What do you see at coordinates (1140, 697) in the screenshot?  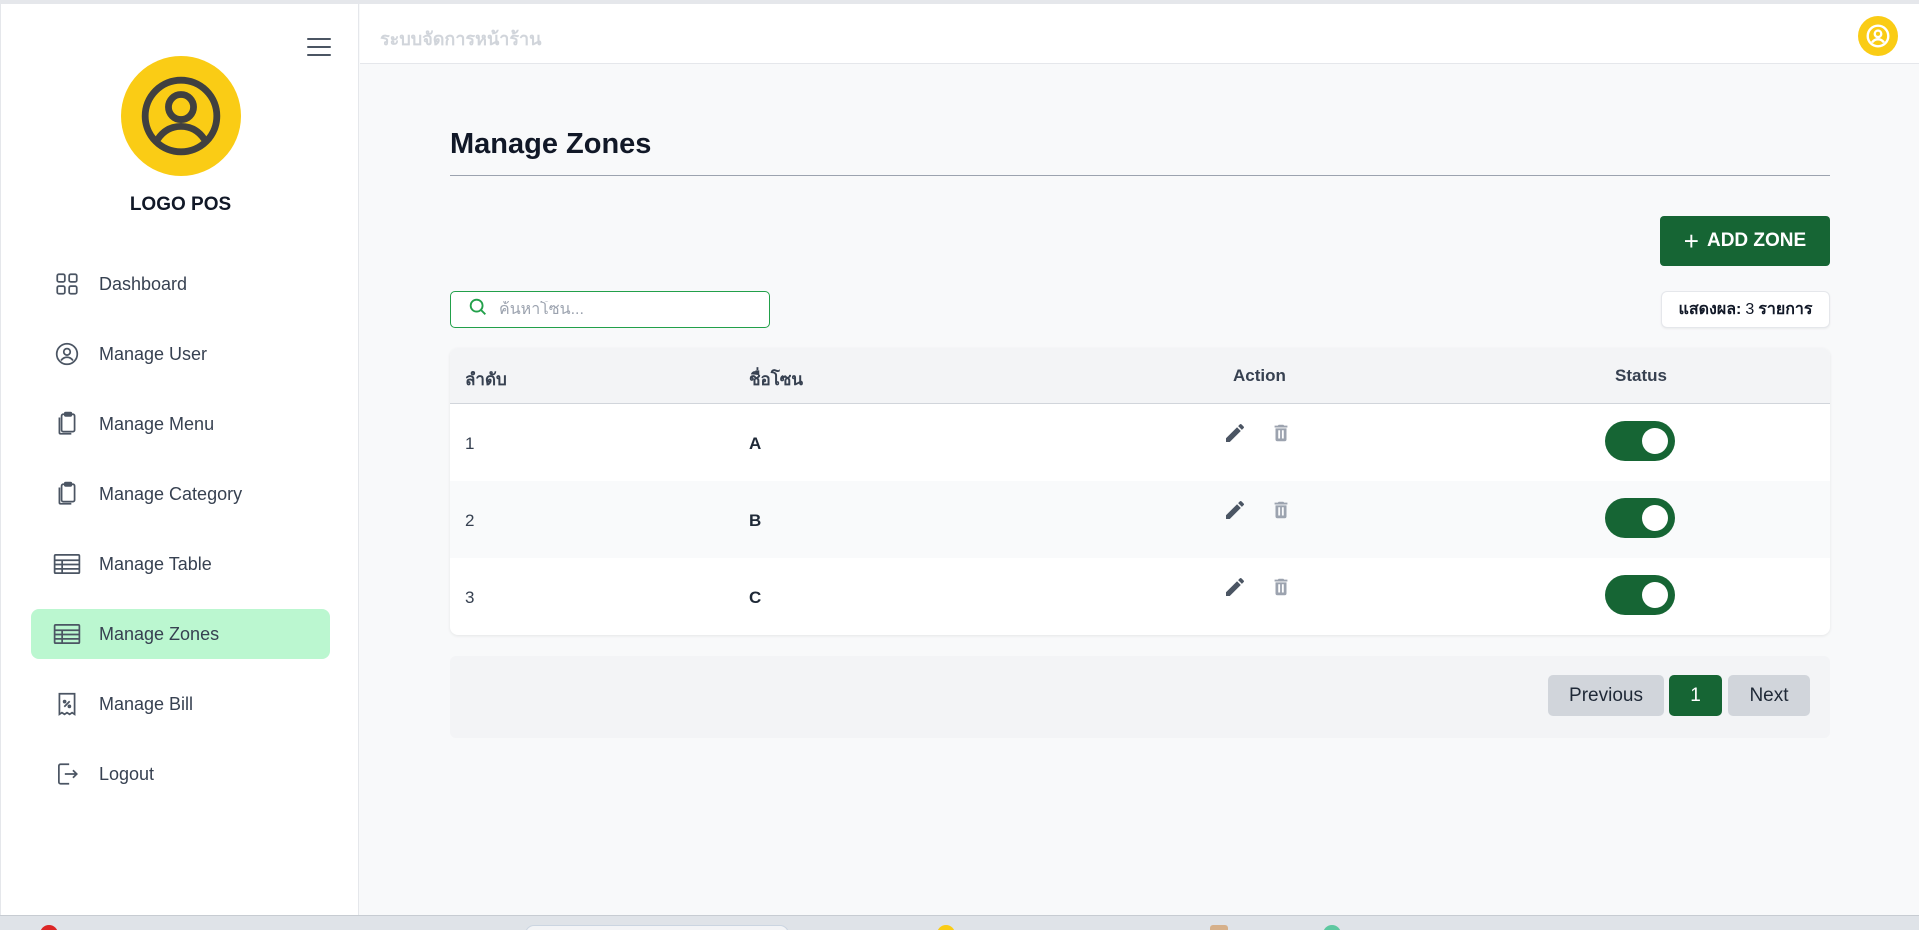 I see `pagination: Previous 1 Next` at bounding box center [1140, 697].